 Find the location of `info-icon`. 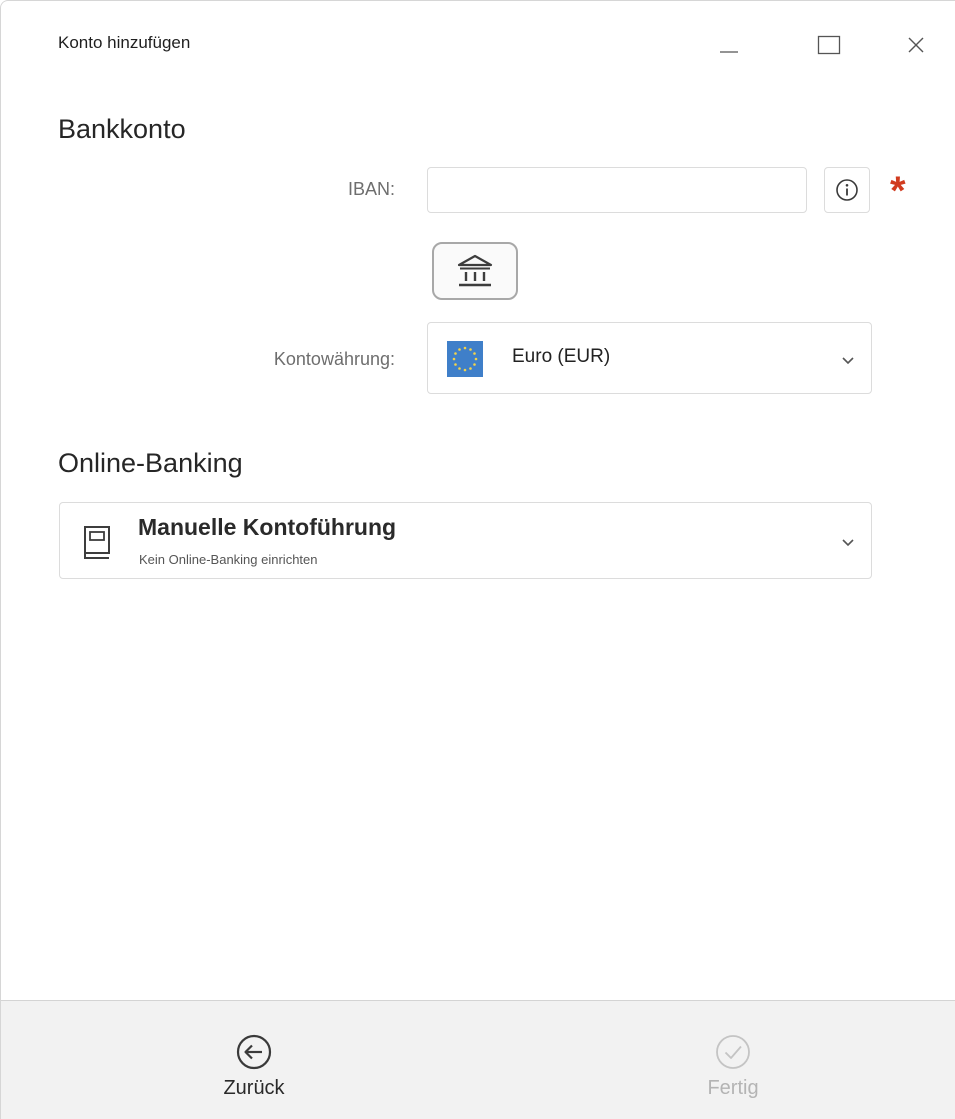

info-icon is located at coordinates (847, 190).